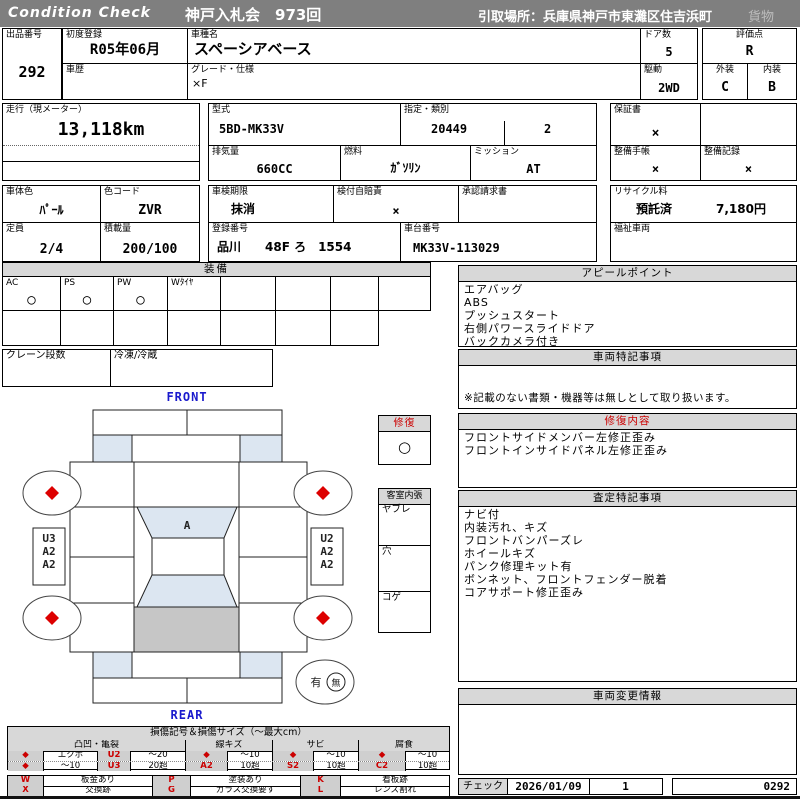 The height and width of the screenshot is (800, 800). What do you see at coordinates (749, 51) in the screenshot?
I see `score-value: R` at bounding box center [749, 51].